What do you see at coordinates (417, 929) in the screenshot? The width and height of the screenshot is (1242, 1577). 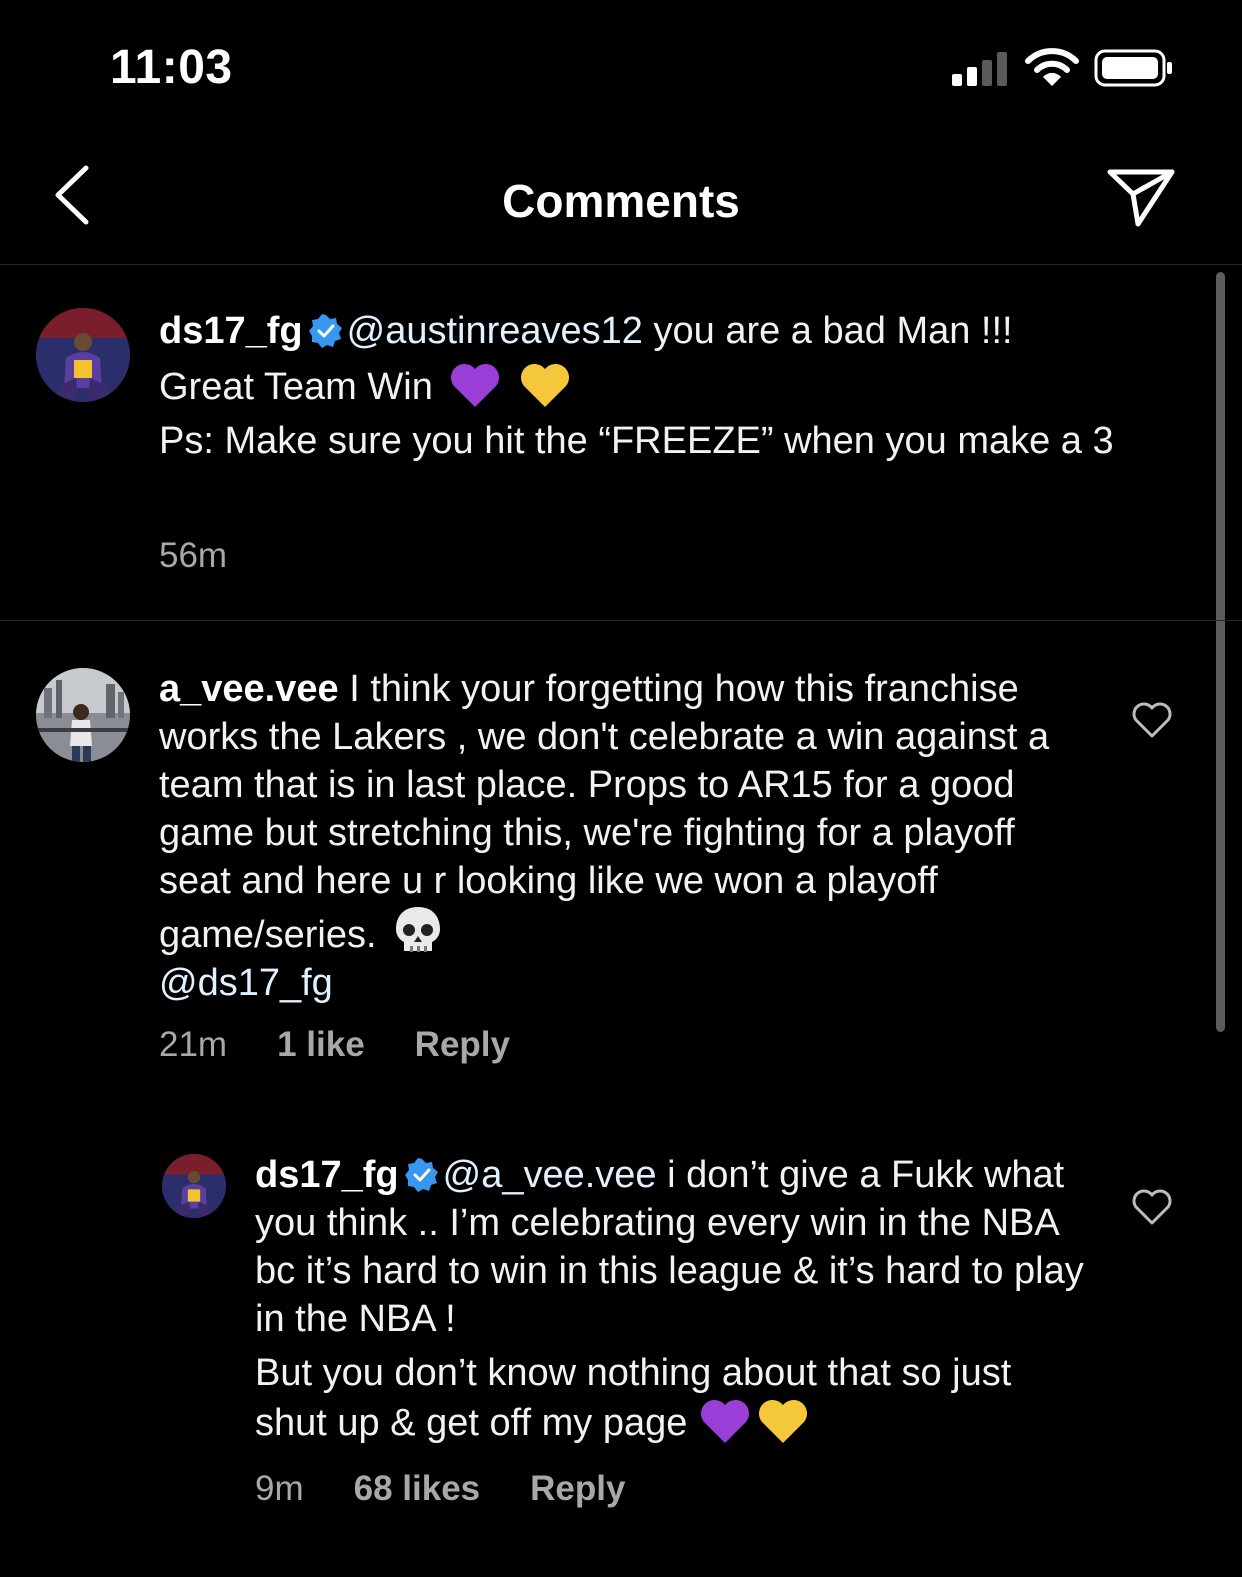 I see `skull-icon` at bounding box center [417, 929].